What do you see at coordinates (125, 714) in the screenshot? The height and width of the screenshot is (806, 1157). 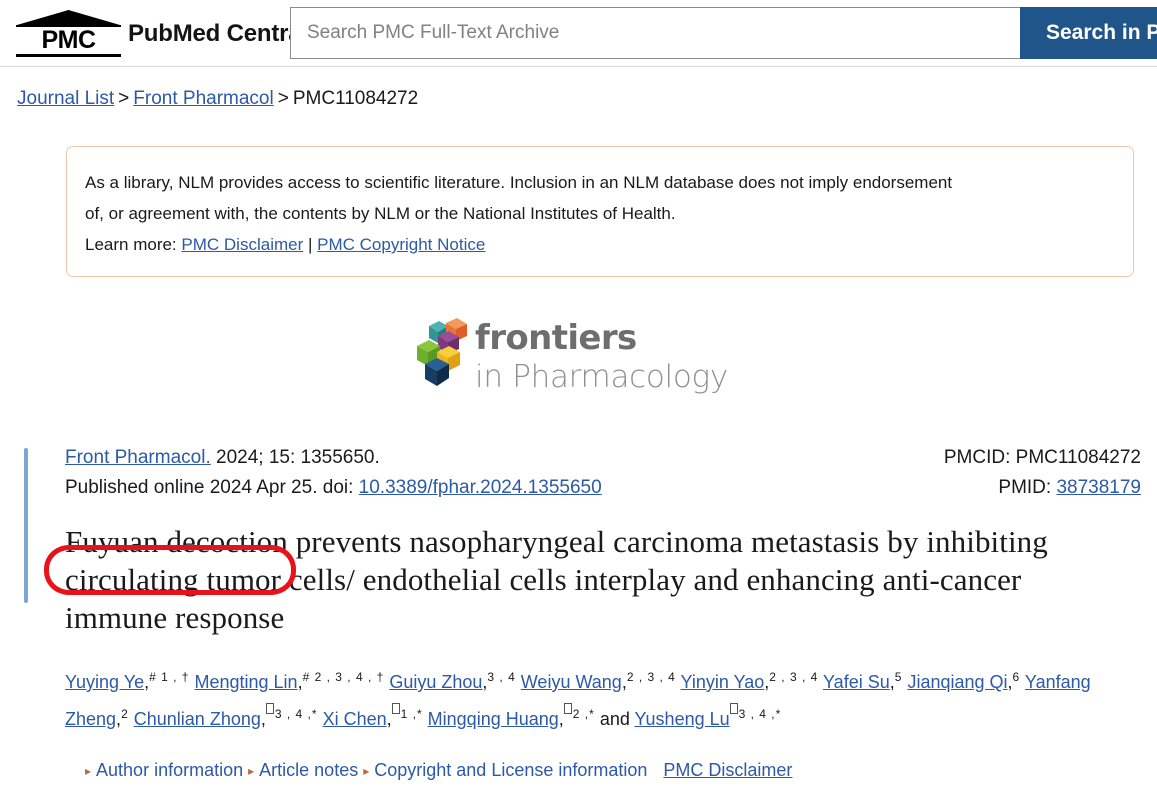 I see `author-affiliation-markers: 2` at bounding box center [125, 714].